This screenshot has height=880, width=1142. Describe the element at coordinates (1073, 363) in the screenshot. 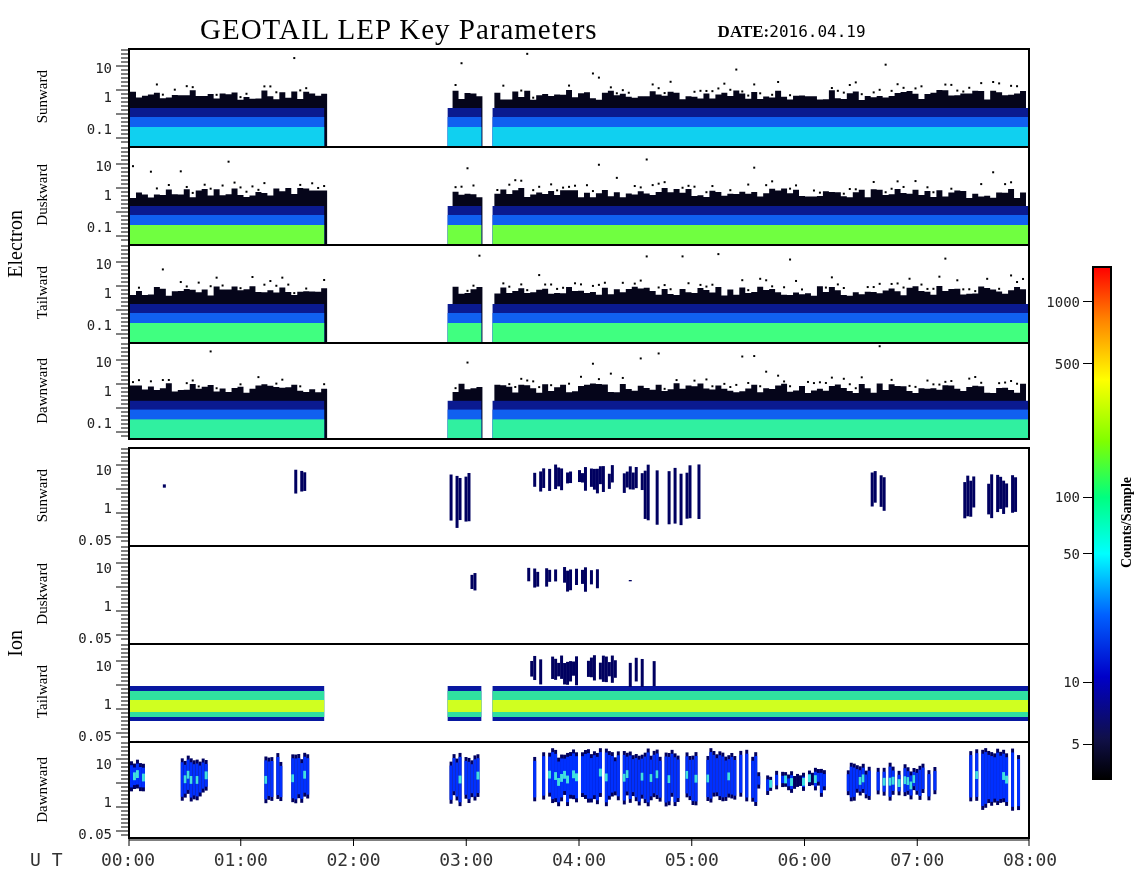

I see `colorbar-tick-label: 500` at that location.